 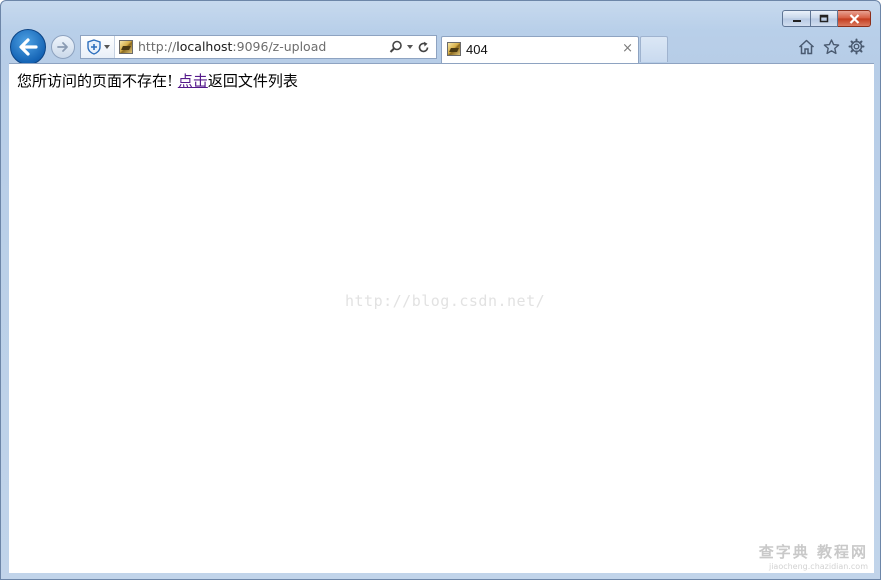 I want to click on minimize-icon, so click(x=796, y=20).